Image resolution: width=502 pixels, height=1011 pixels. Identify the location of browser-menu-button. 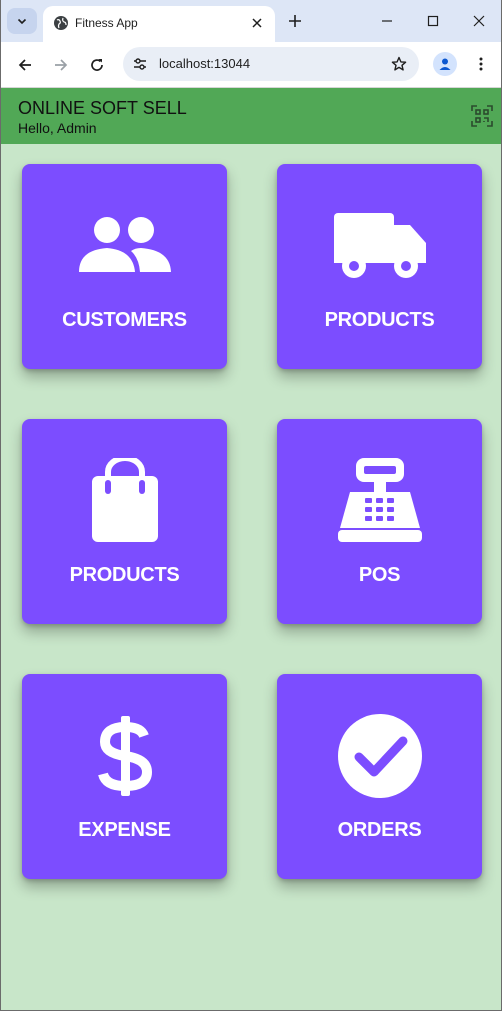
(481, 64).